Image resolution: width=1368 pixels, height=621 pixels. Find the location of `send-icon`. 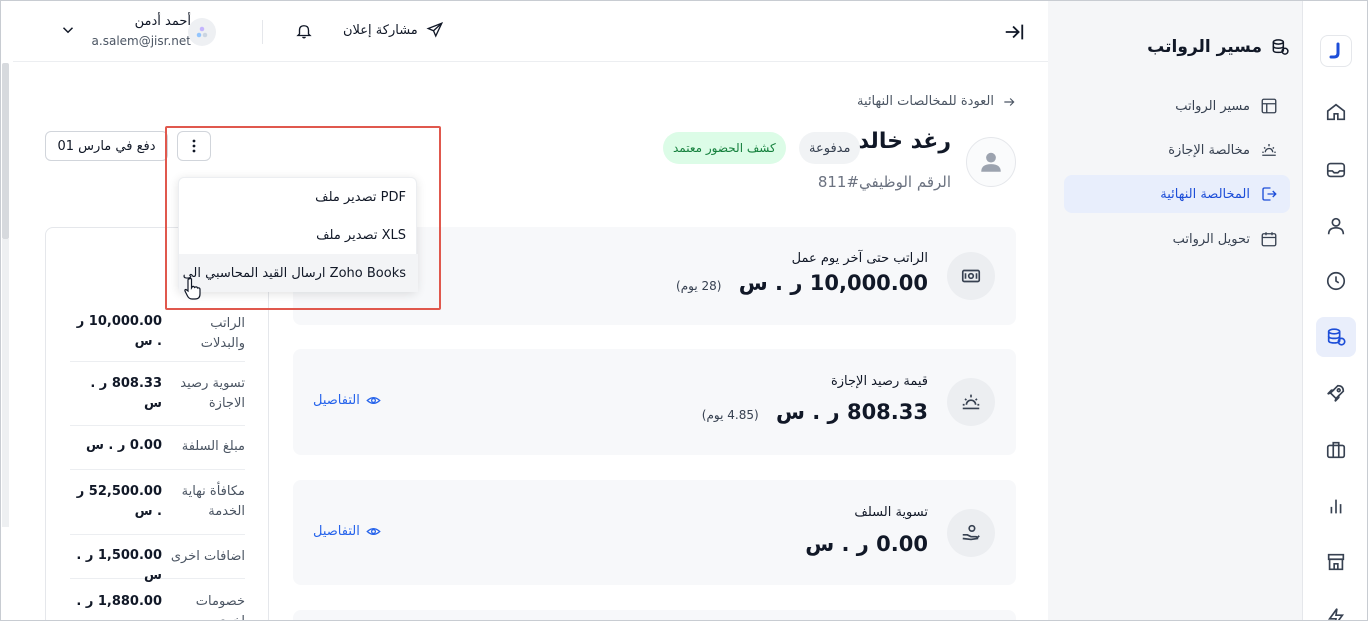

send-icon is located at coordinates (434, 30).